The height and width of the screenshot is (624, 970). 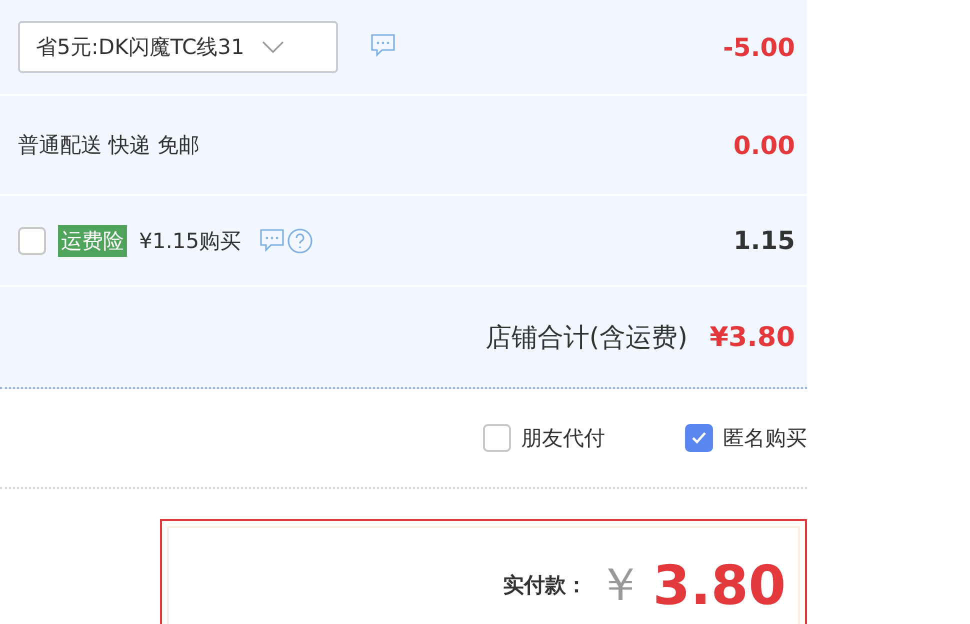 I want to click on chevron-down-icon, so click(x=273, y=47).